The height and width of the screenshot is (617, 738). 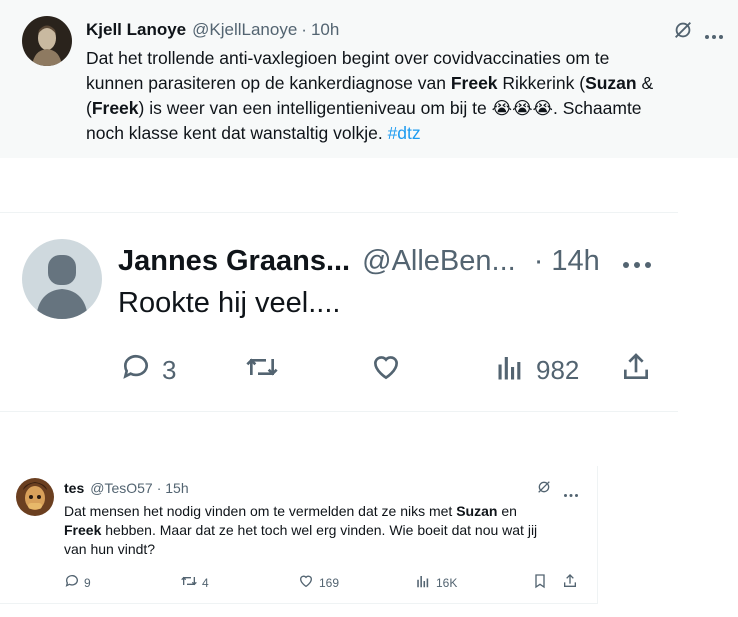 What do you see at coordinates (173, 488) in the screenshot?
I see `timestamp: · 15h` at bounding box center [173, 488].